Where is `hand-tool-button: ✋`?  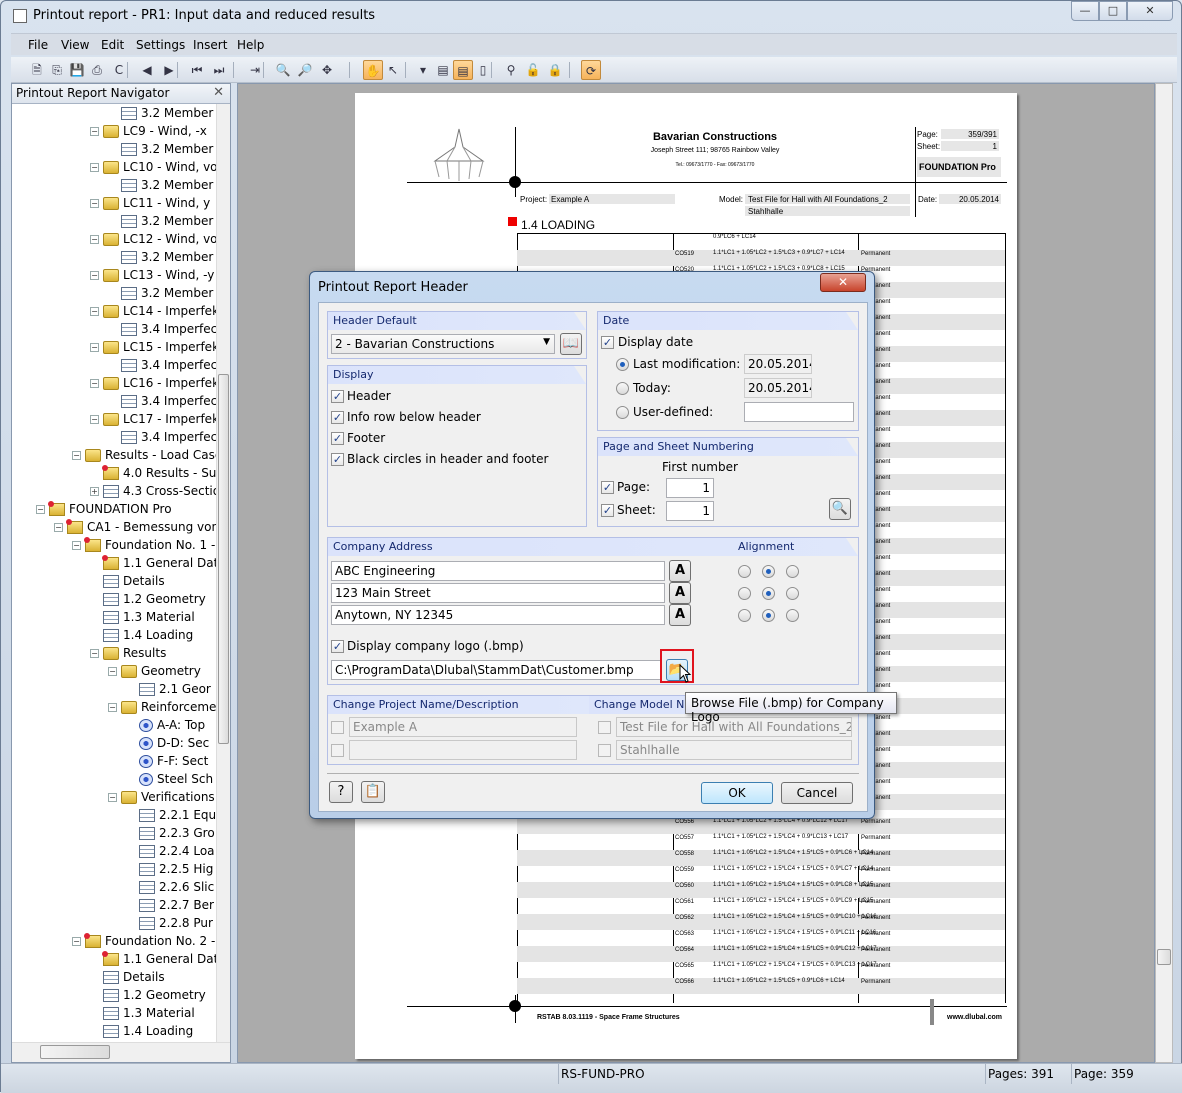
hand-tool-button: ✋ is located at coordinates (373, 70).